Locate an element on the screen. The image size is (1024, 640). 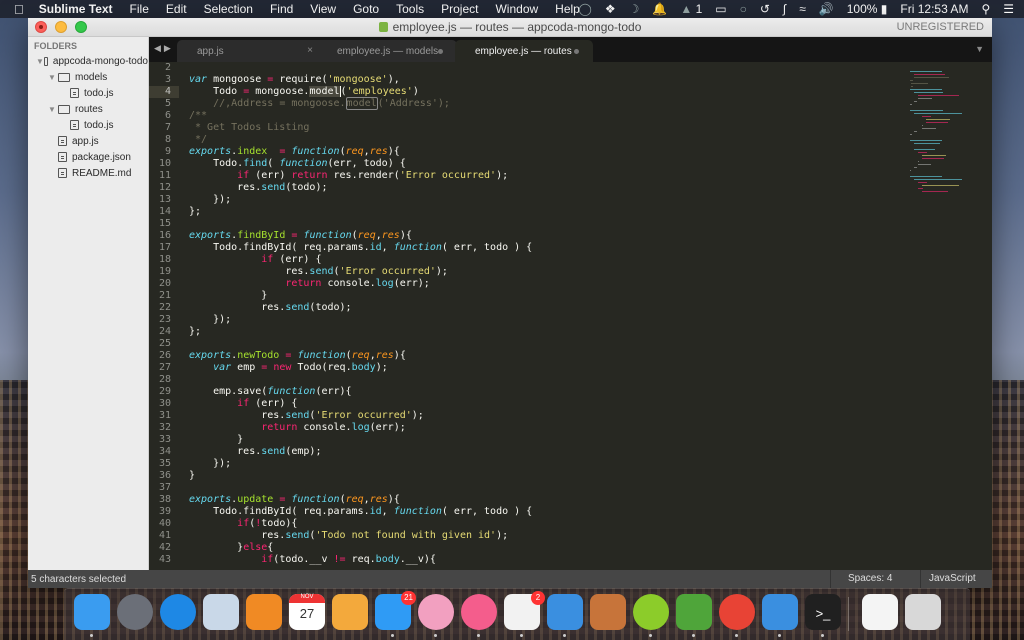
code-line: 24}; is located at coordinates (570, 332).